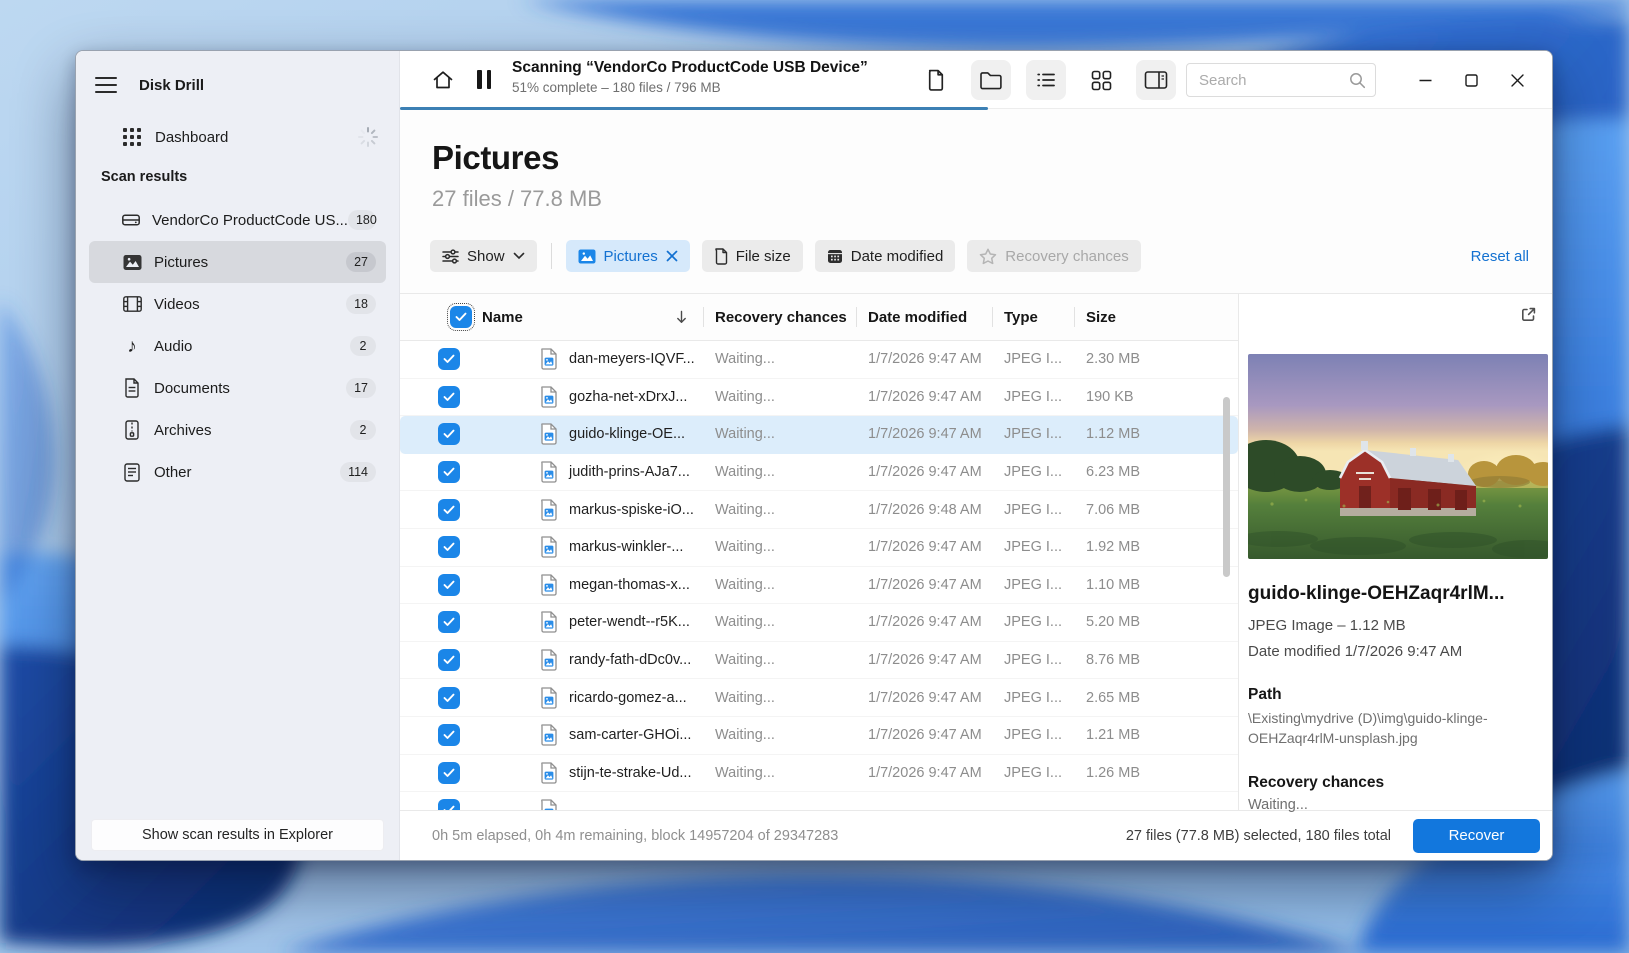  What do you see at coordinates (1156, 80) in the screenshot?
I see `panel-view-icon` at bounding box center [1156, 80].